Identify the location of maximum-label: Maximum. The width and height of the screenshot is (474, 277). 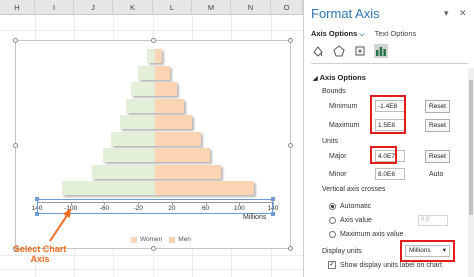
(344, 125).